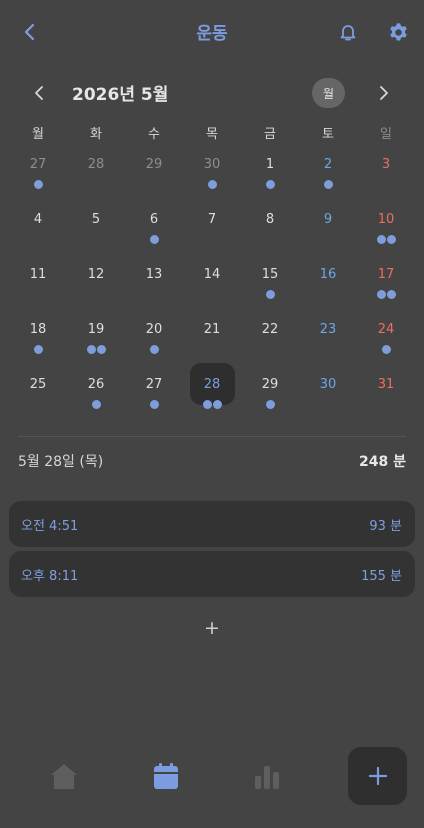 This screenshot has height=828, width=424. What do you see at coordinates (212, 524) in the screenshot?
I see `workout-entry: 오전 4:51 93 분` at bounding box center [212, 524].